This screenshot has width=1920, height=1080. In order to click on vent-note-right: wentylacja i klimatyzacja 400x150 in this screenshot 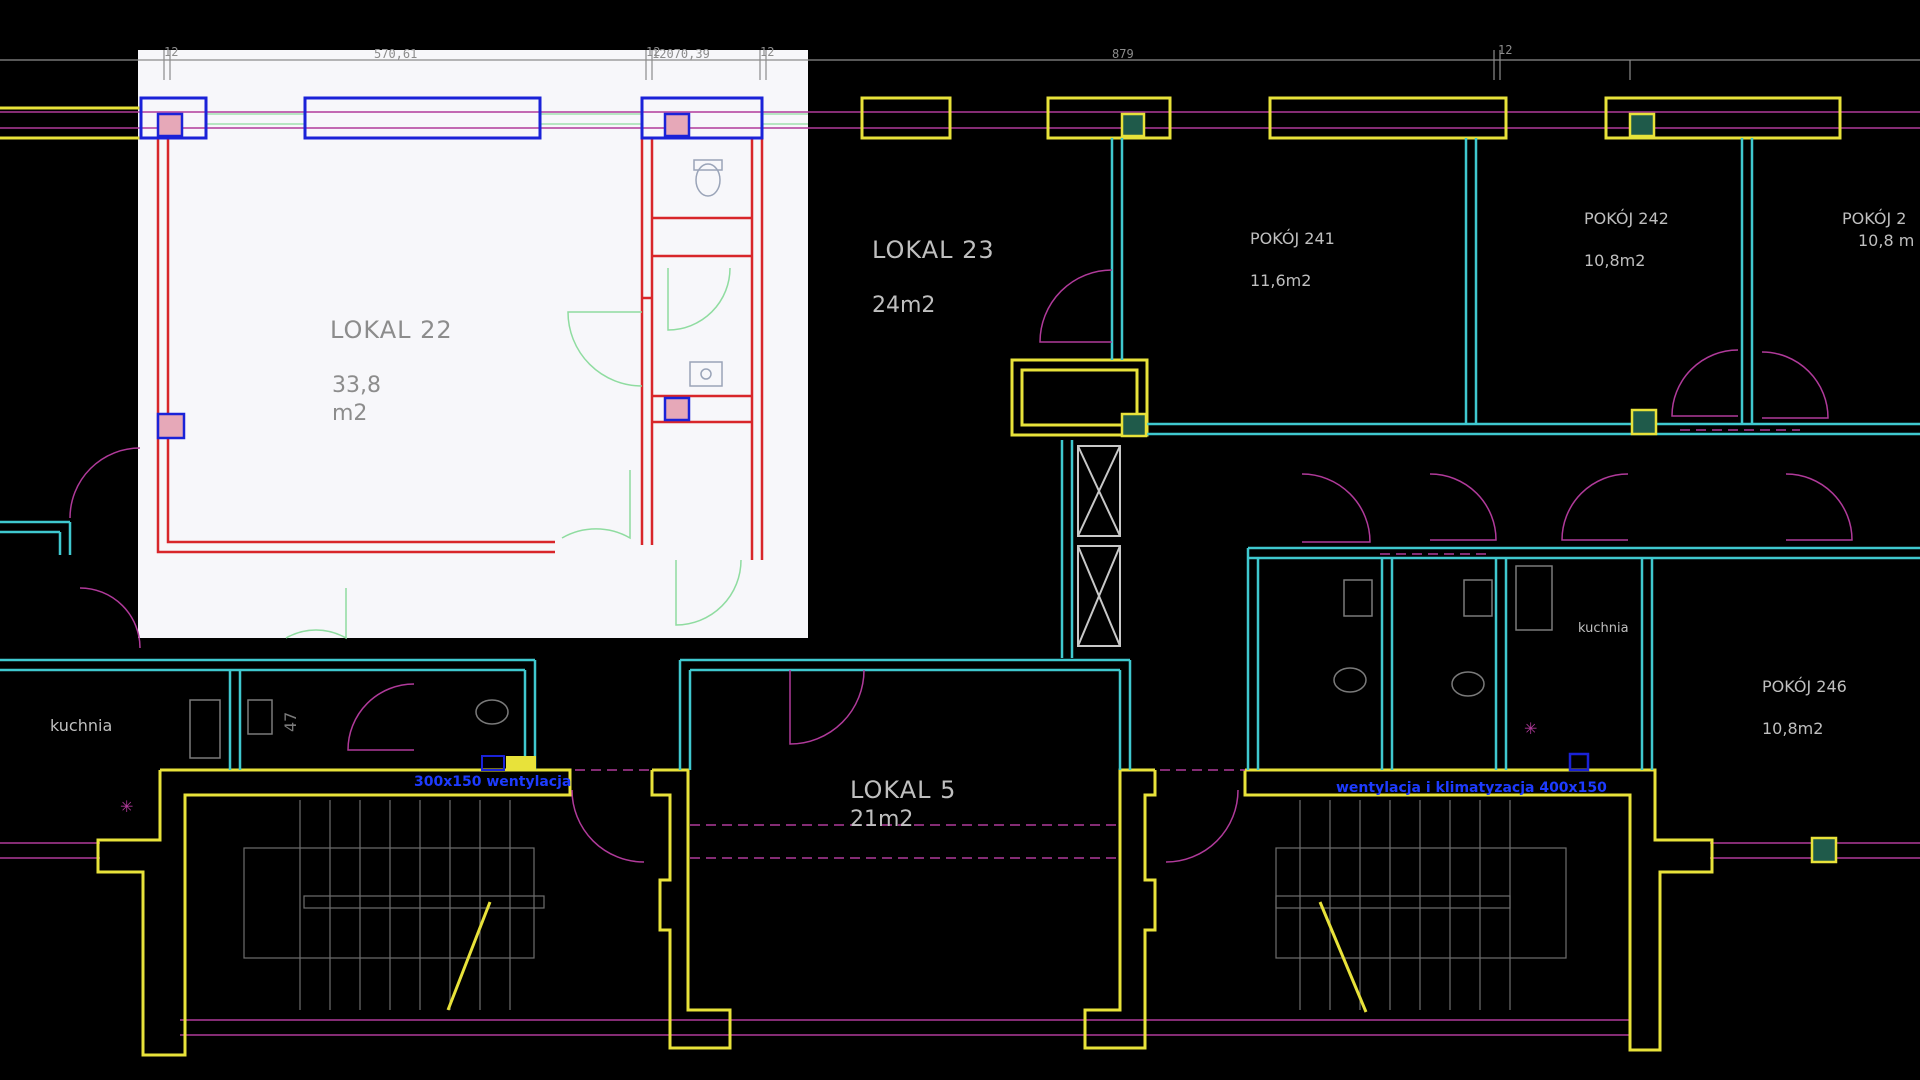, I will do `click(1471, 788)`.